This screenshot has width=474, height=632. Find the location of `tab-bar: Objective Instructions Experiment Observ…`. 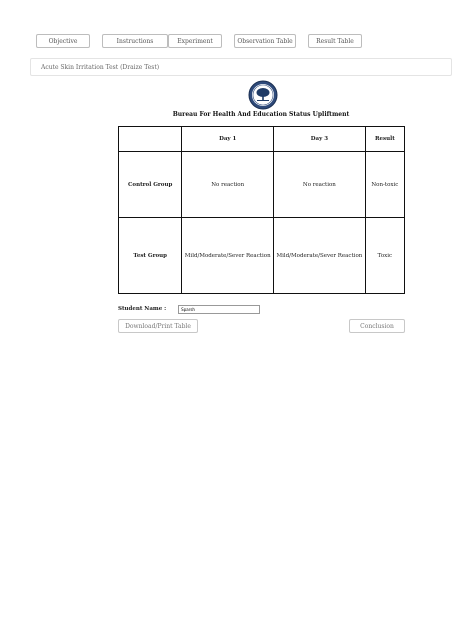

tab-bar: Objective Instructions Experiment Observ… is located at coordinates (237, 42).